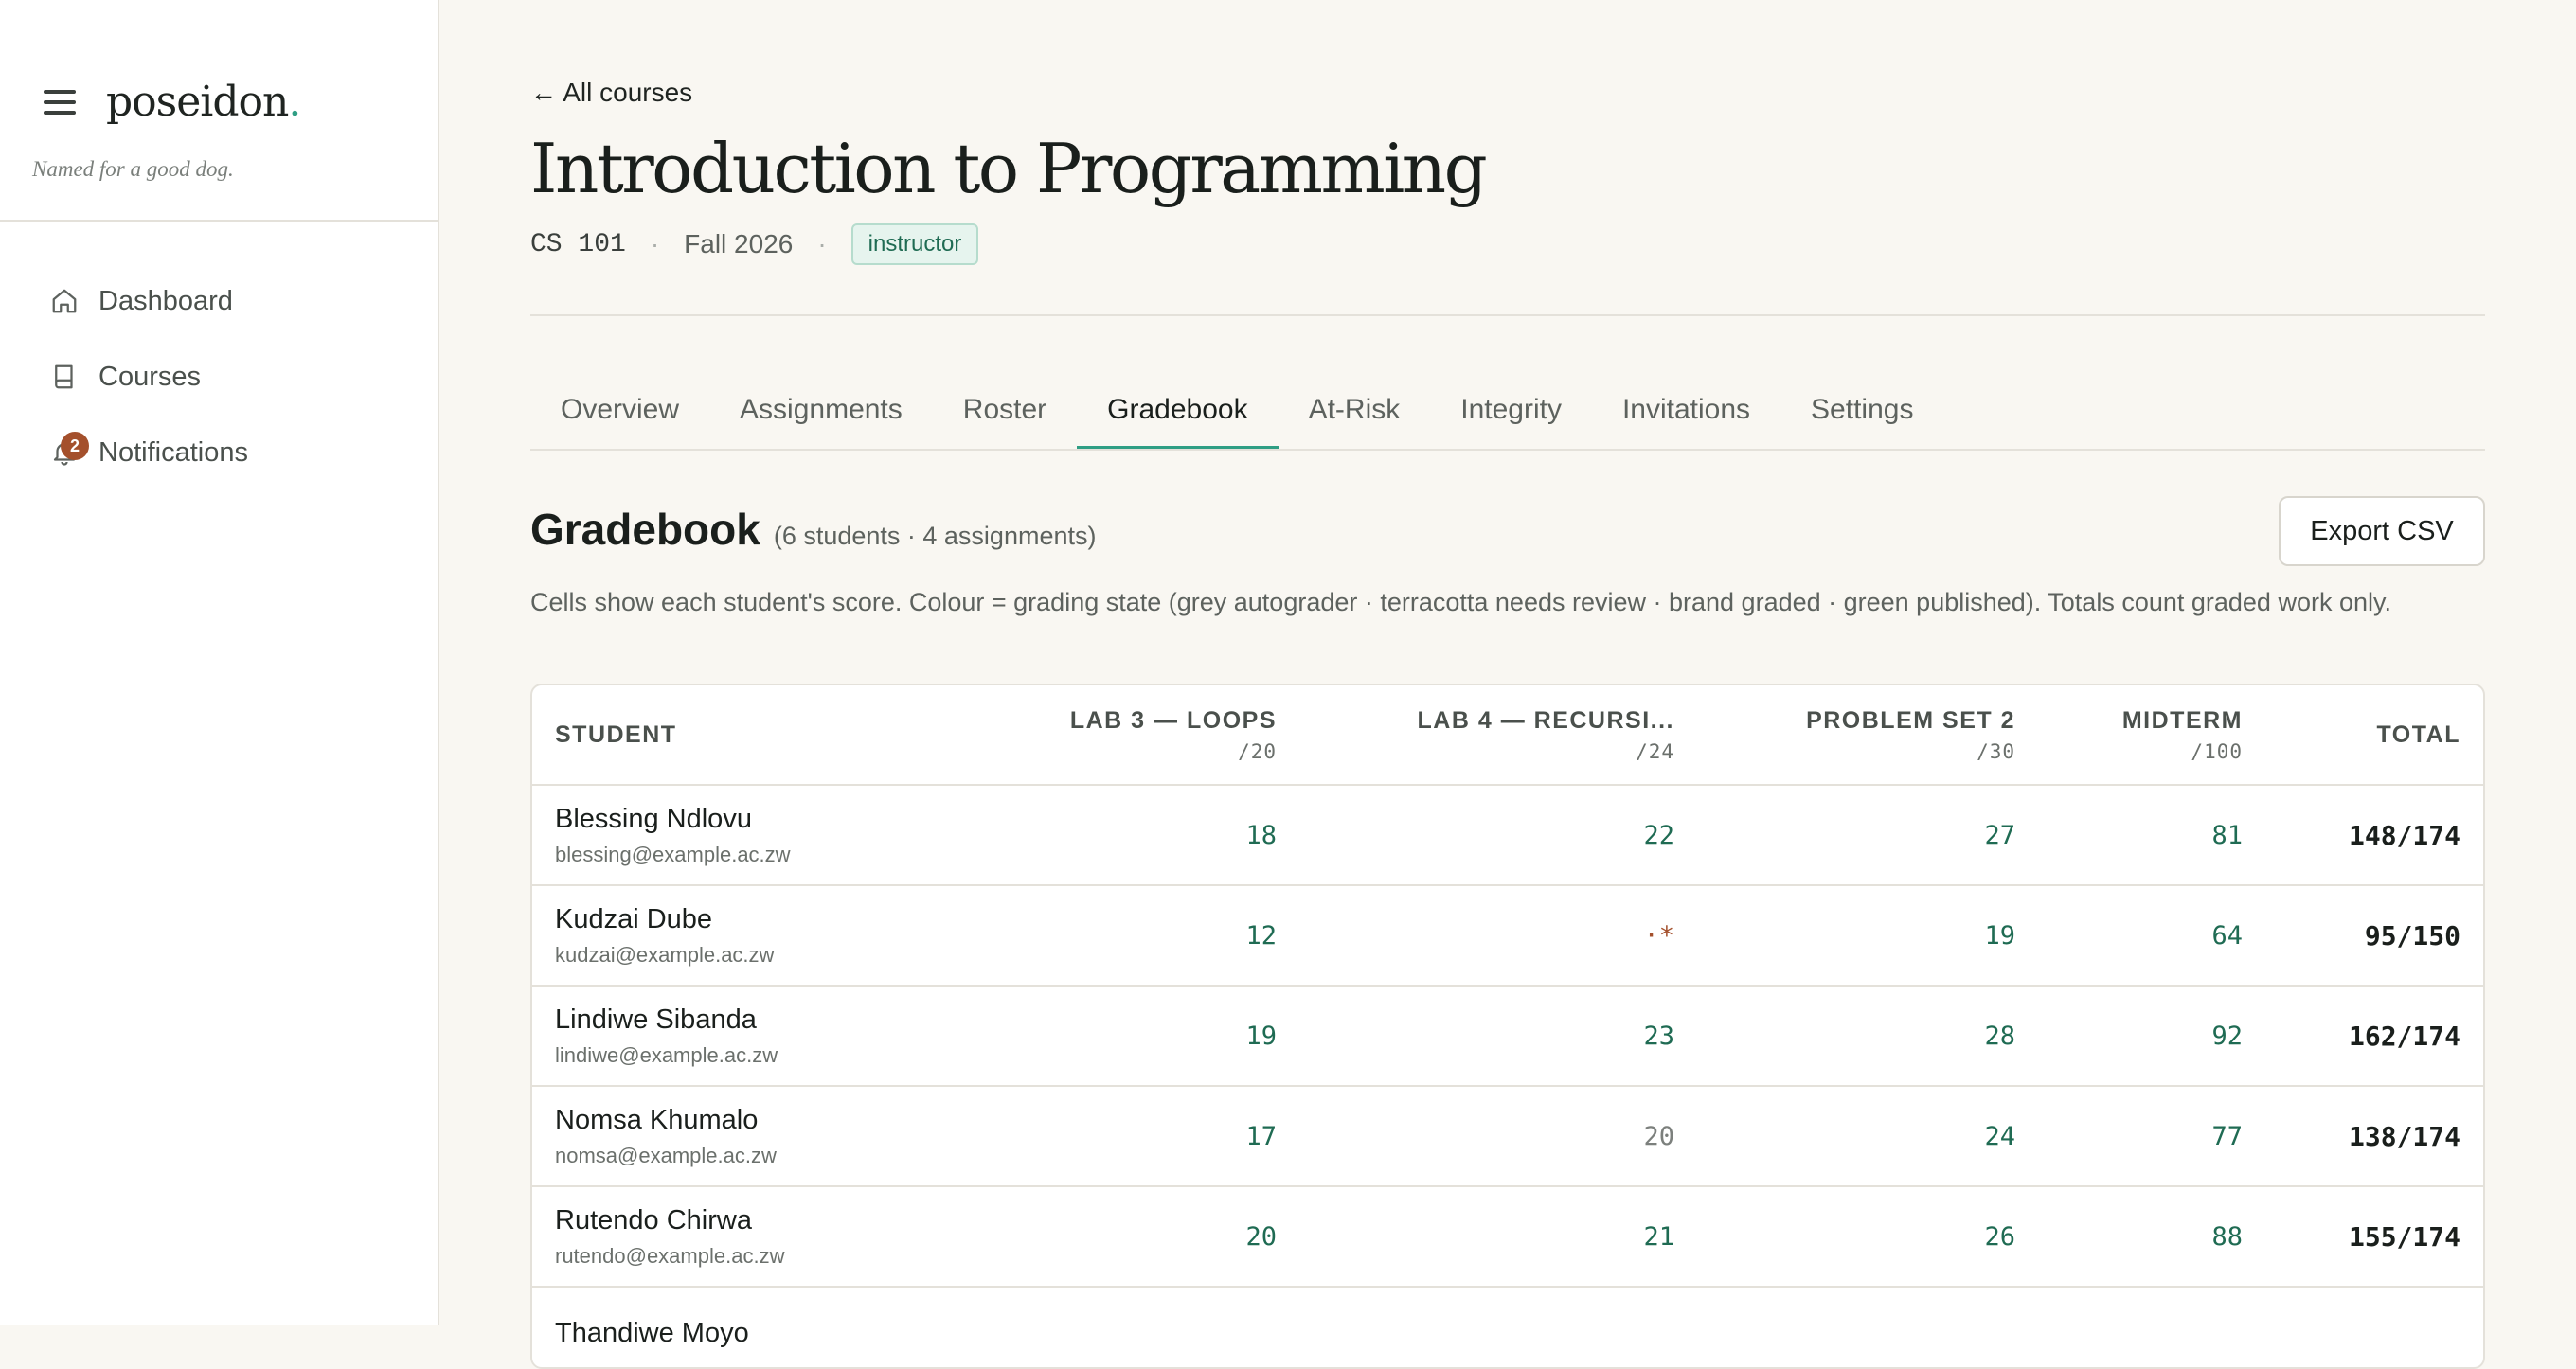 The height and width of the screenshot is (1369, 2576). I want to click on assignment-max-points: /24, so click(1655, 751).